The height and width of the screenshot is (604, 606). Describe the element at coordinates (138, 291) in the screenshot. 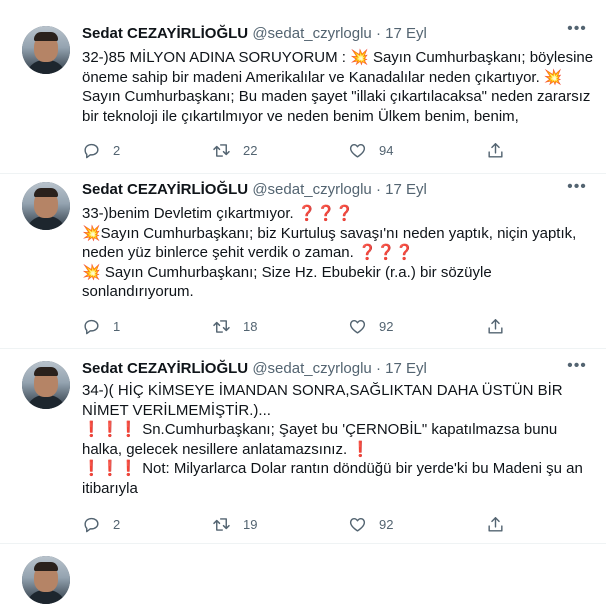

I see `tweet-text-line: sonlandırıyorum.` at that location.